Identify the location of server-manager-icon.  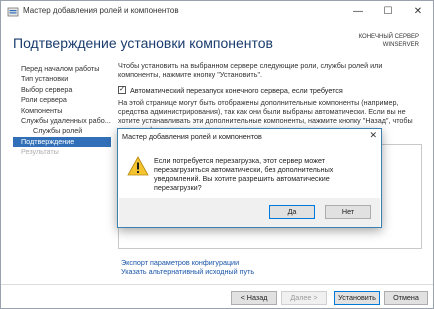
(13, 12).